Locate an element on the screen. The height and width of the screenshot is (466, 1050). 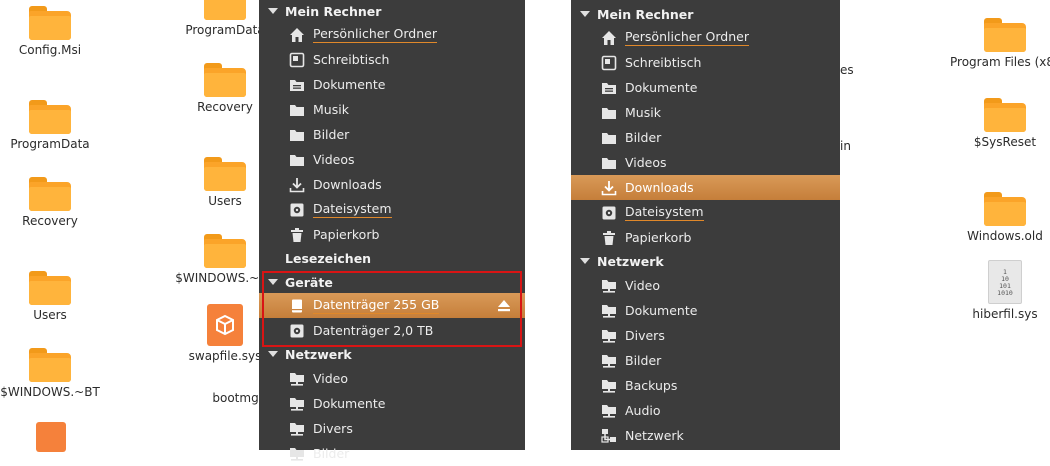
desktop-folder-config-msi: Config.Msi is located at coordinates (50, 31).